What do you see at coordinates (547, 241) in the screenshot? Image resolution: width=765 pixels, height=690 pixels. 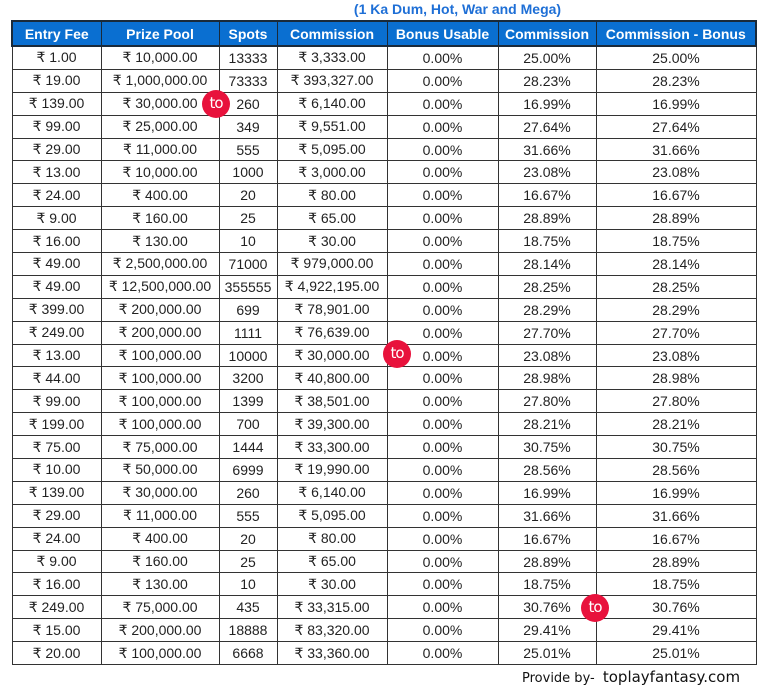 I see `cell-commission-percent: 18.75%` at bounding box center [547, 241].